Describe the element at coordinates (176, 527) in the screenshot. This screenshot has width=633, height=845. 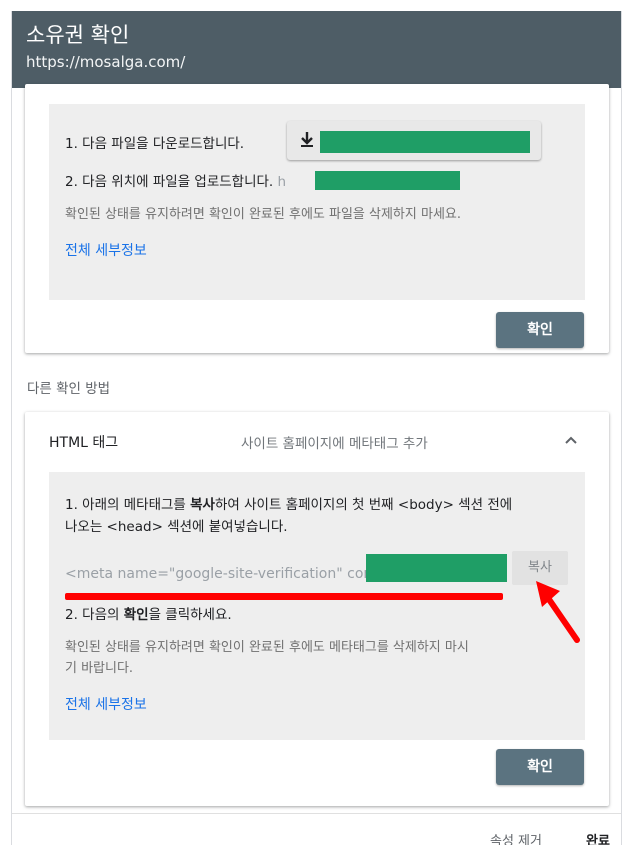
I see `tag-step1-line2: 나오는 <head> 섹션에 붙여넣습니다.` at that location.